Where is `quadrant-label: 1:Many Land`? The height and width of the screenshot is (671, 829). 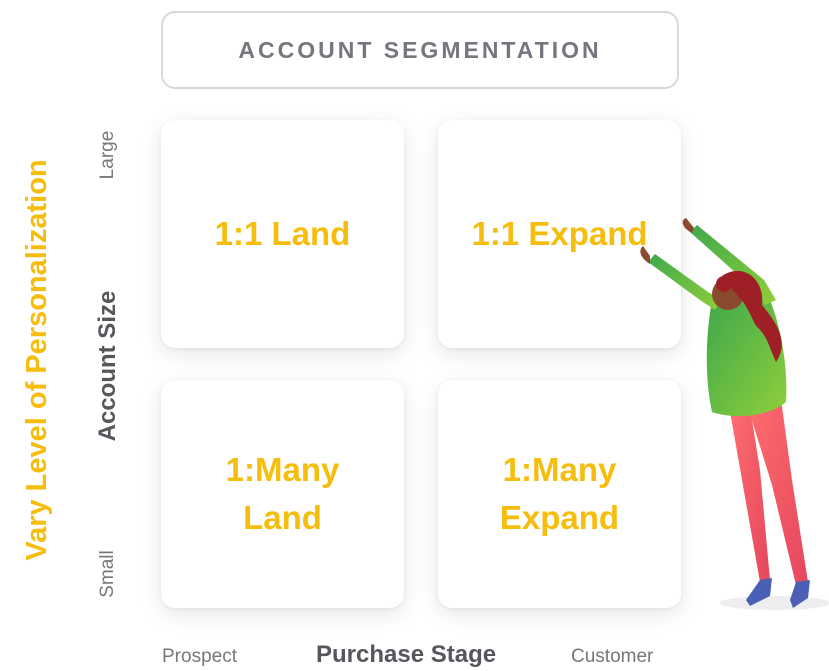
quadrant-label: 1:Many Land is located at coordinates (282, 493).